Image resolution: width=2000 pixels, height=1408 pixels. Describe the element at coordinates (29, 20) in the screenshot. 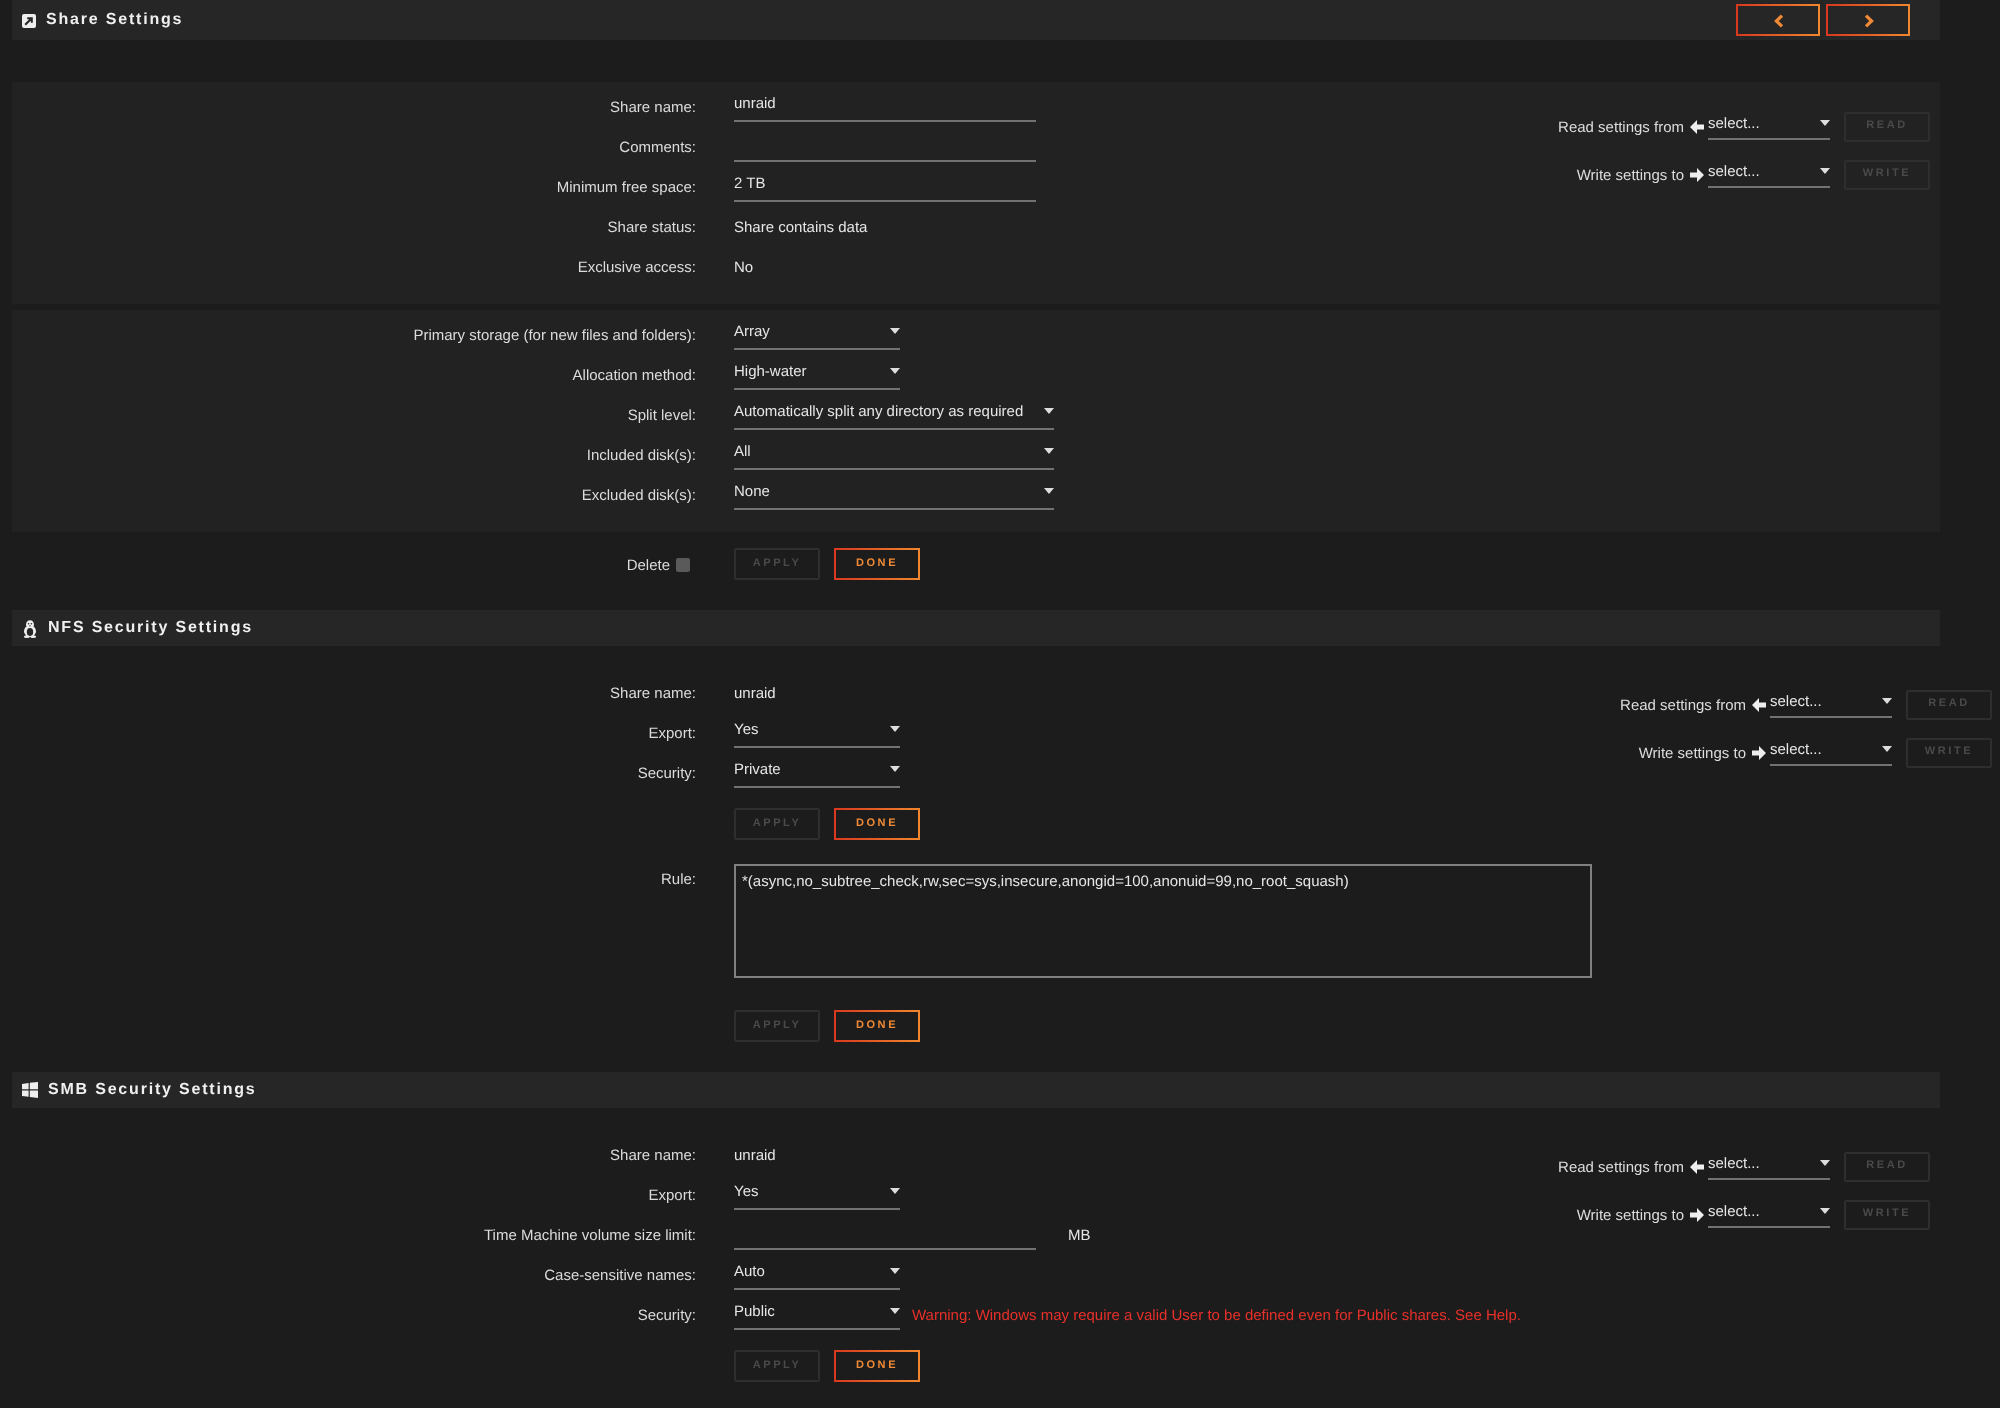

I see `share-icon` at that location.